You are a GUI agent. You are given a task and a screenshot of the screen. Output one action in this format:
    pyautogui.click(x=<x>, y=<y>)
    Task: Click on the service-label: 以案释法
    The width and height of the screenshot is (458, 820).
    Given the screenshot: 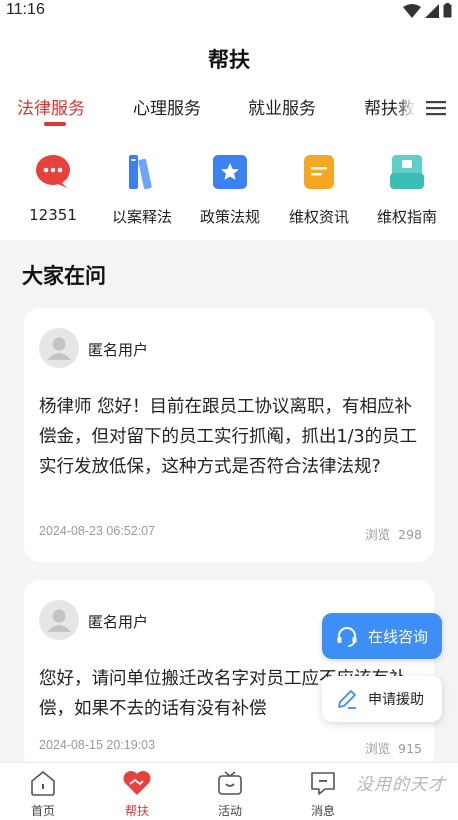 What is the action you would take?
    pyautogui.click(x=141, y=217)
    